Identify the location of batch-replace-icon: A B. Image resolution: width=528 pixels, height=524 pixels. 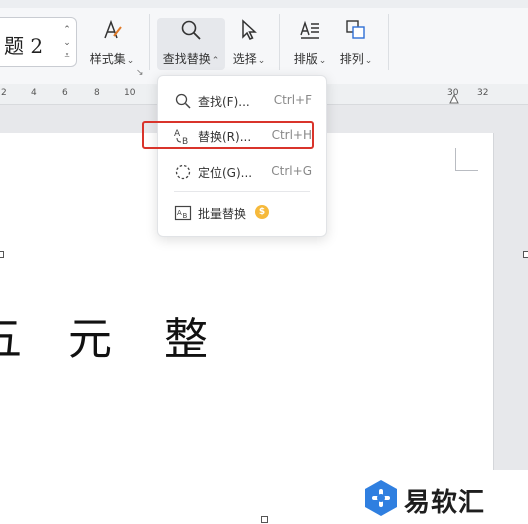
(183, 213).